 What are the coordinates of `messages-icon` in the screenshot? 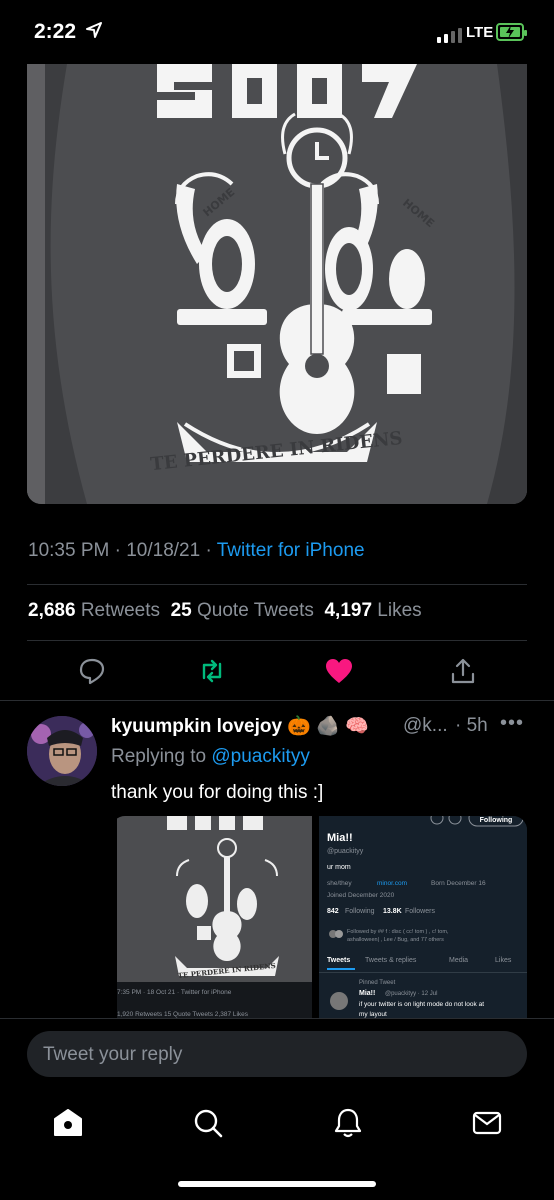 It's located at (487, 1123).